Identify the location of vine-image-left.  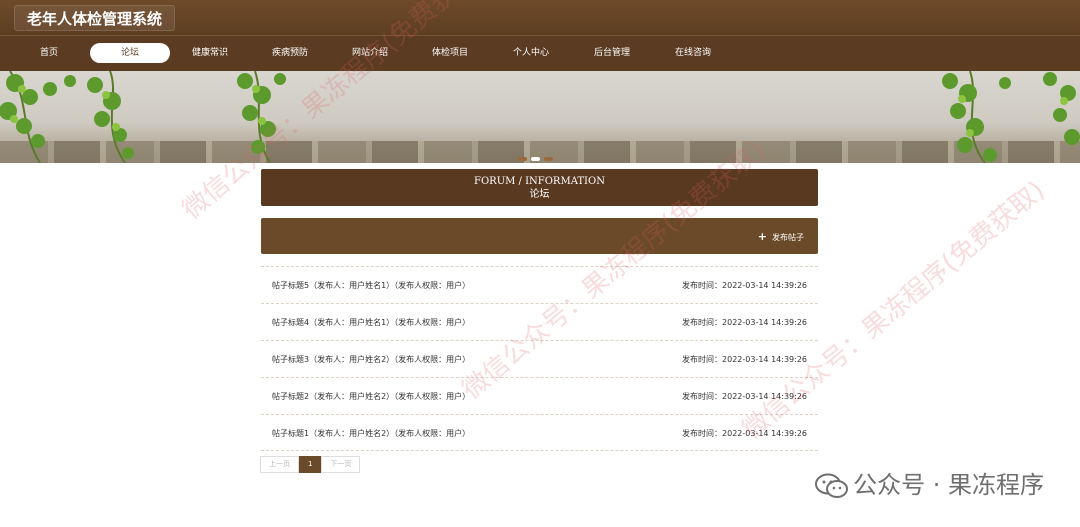
(143, 117).